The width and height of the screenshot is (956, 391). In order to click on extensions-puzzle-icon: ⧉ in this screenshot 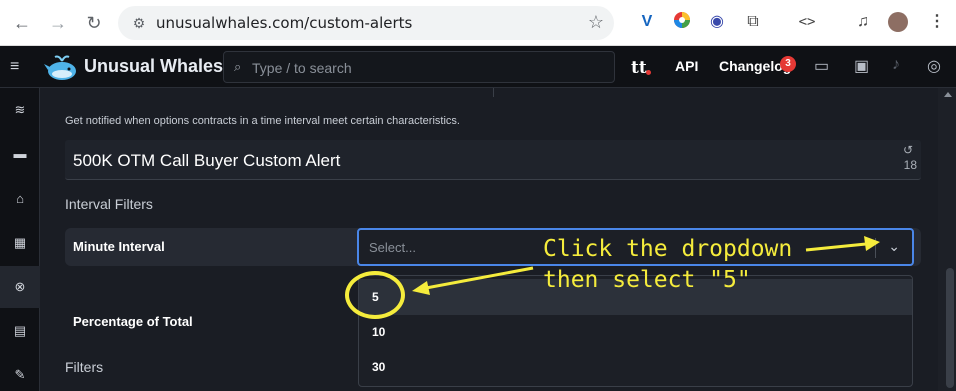, I will do `click(753, 22)`.